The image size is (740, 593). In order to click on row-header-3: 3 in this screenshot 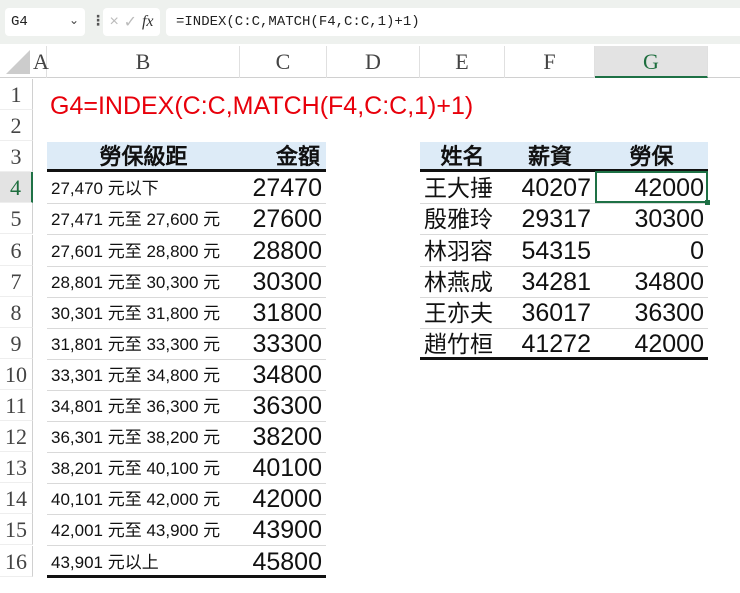, I will do `click(16, 157)`.